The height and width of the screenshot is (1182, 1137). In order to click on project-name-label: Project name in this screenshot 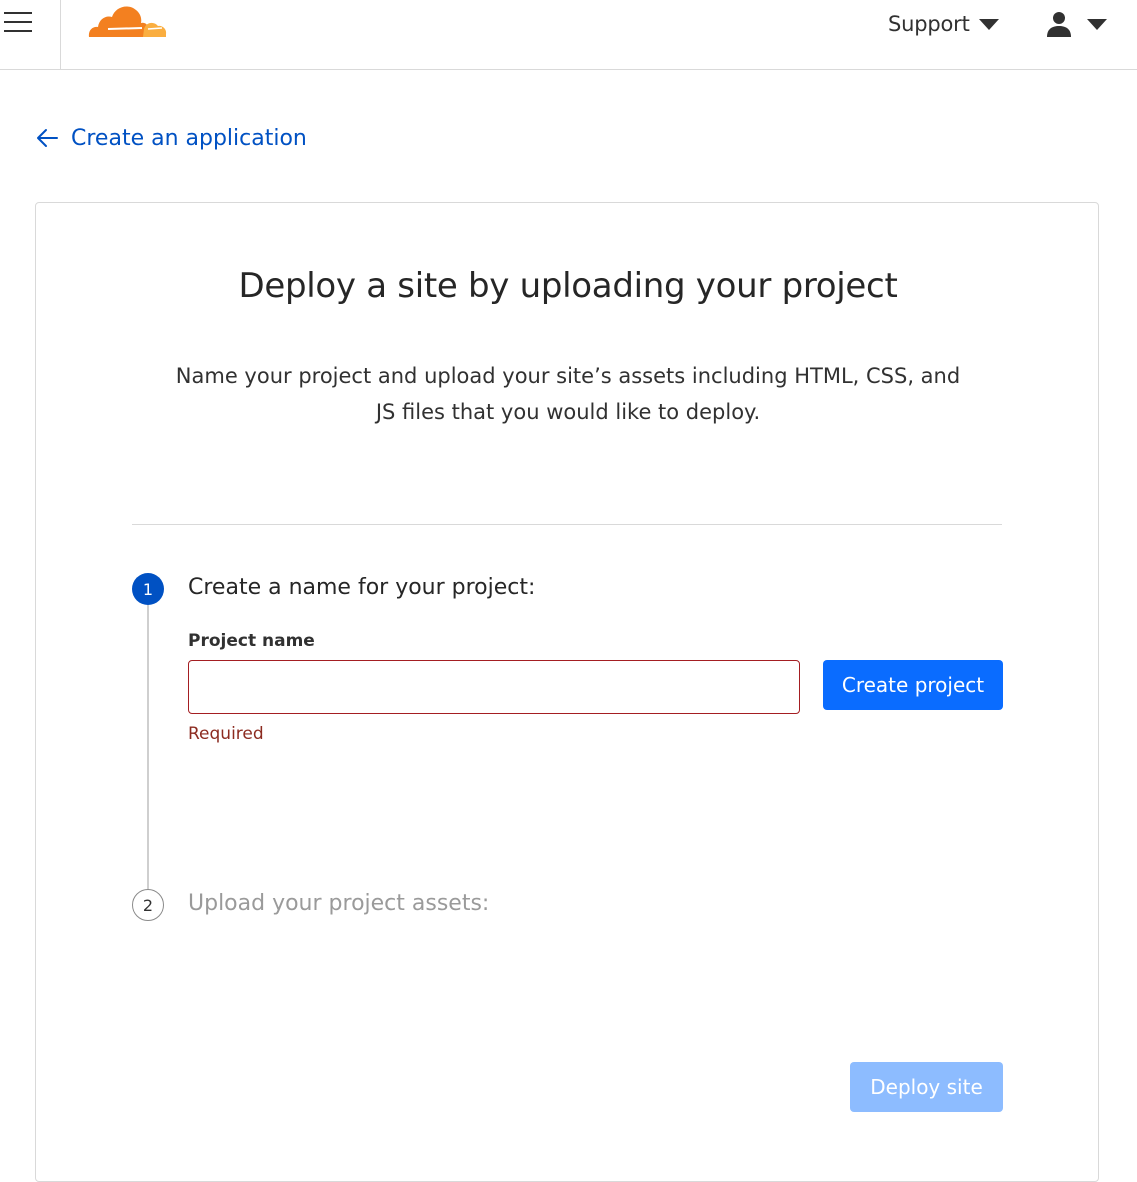, I will do `click(251, 641)`.